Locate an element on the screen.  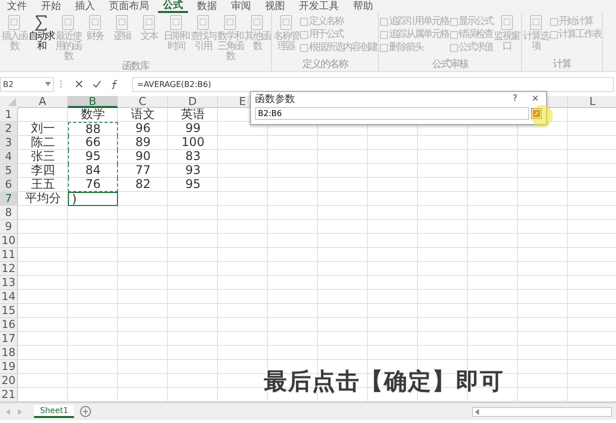
table-cell-text: 王五 is located at coordinates (43, 185).